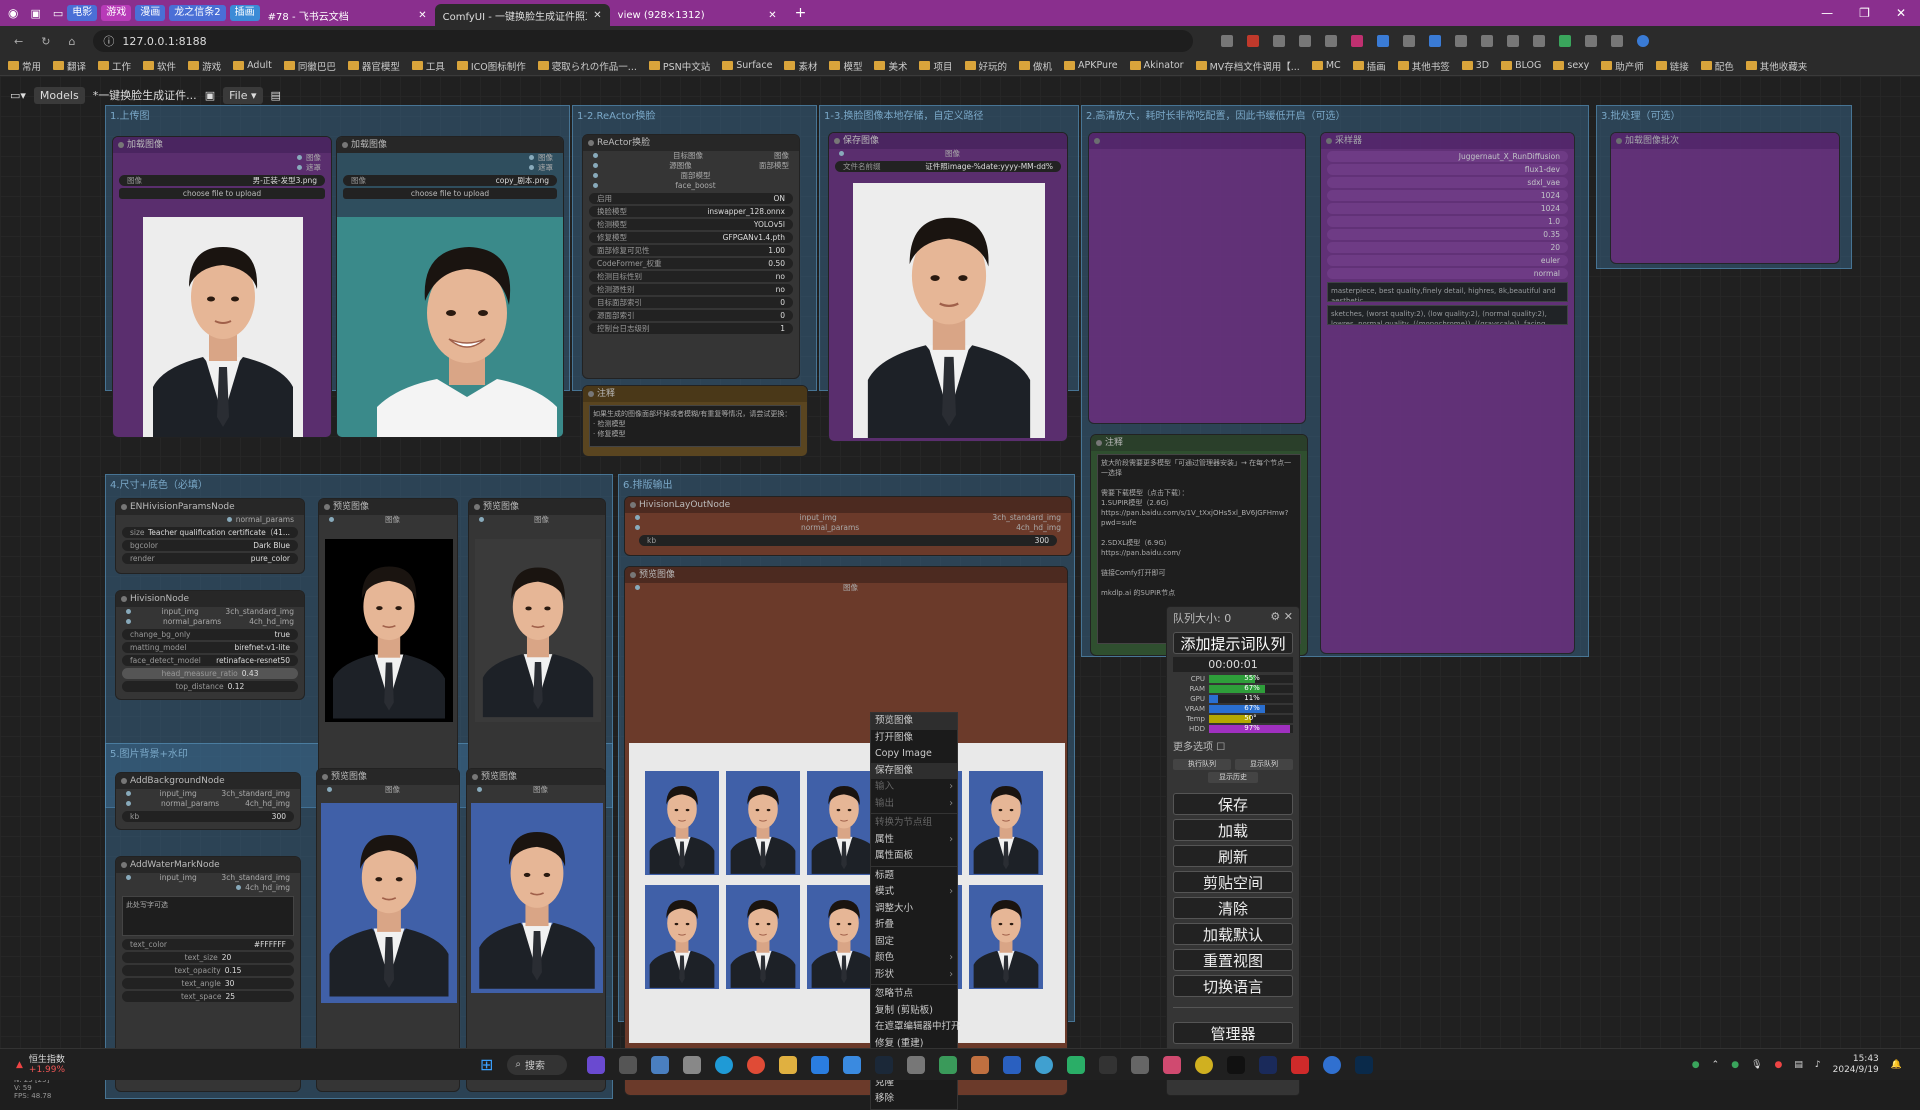 This screenshot has height=1110, width=1920. I want to click on node-title, so click(1197, 141).